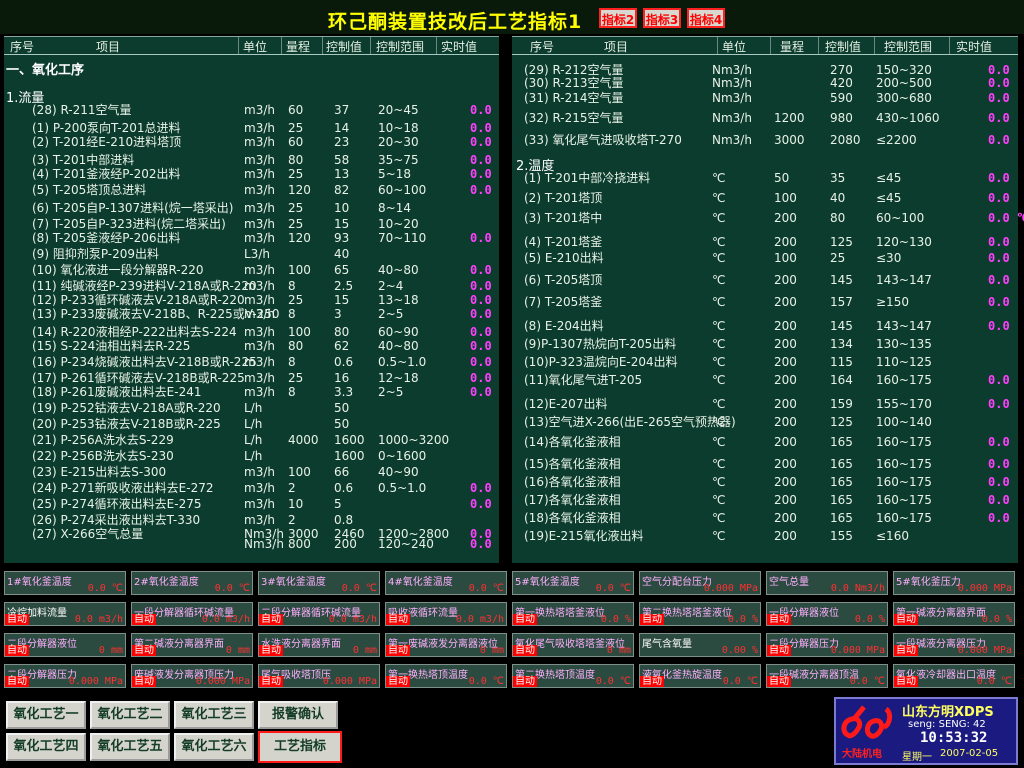  I want to click on row-control-range: 0.5~1.0, so click(402, 488).